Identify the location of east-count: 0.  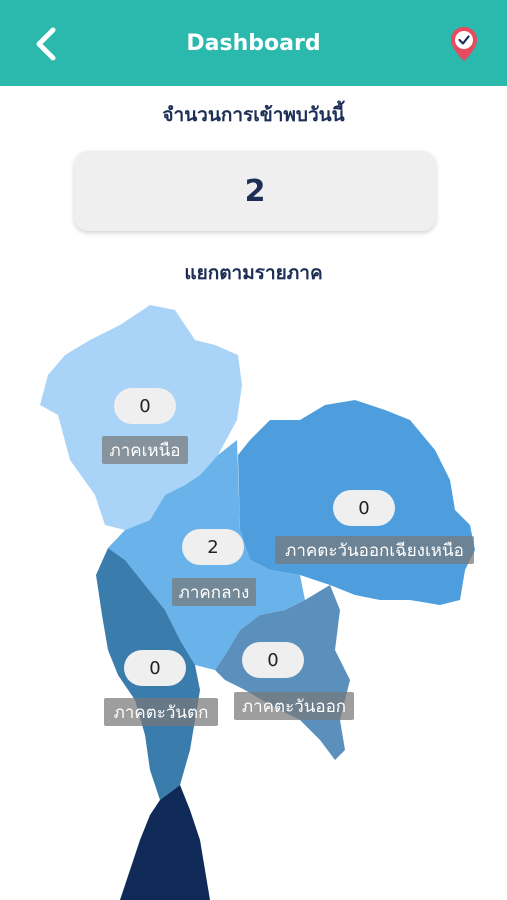
(273, 660).